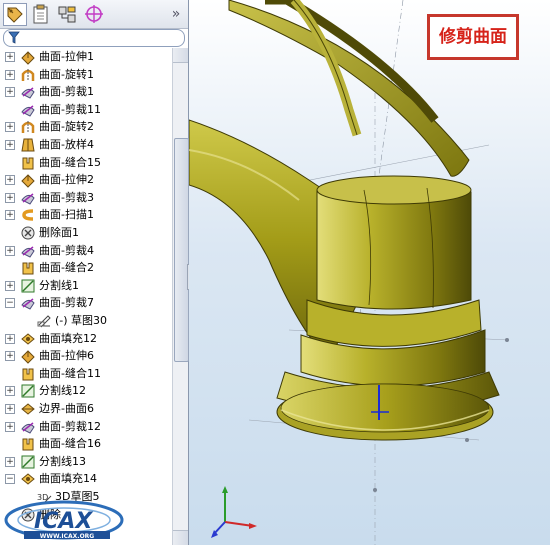  I want to click on tree-item-label: 曲面-拉伸6, so click(66, 356).